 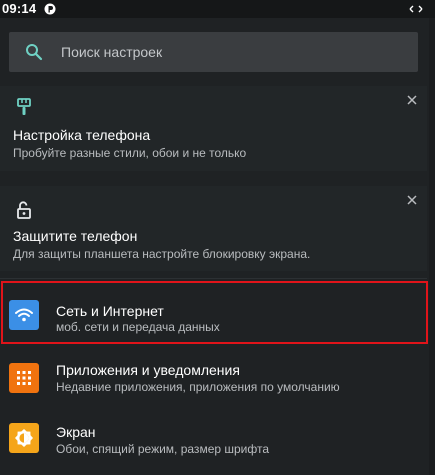 What do you see at coordinates (34, 52) in the screenshot?
I see `search-icon` at bounding box center [34, 52].